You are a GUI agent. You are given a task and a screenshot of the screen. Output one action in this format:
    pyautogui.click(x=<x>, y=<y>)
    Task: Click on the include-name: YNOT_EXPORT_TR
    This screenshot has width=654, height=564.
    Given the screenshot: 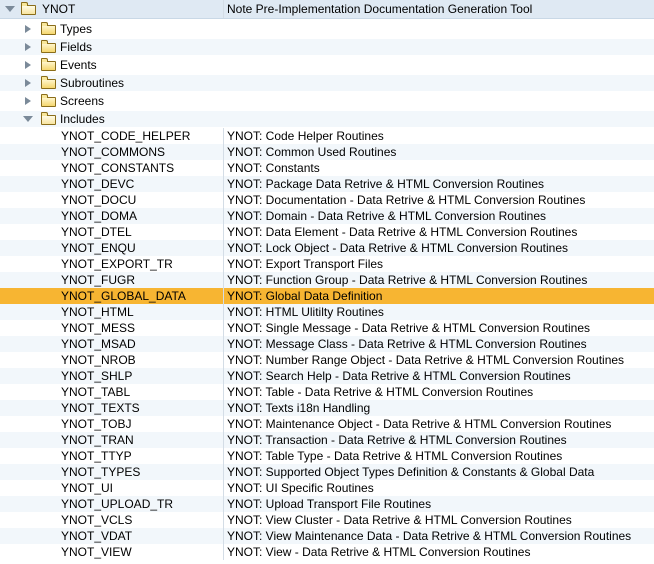 What is the action you would take?
    pyautogui.click(x=117, y=264)
    